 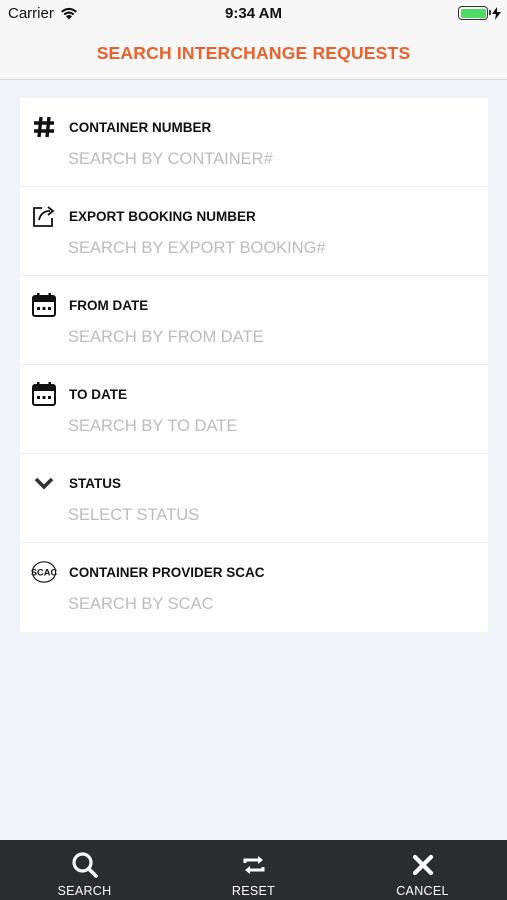 I want to click on cancel-button: CANCEL, so click(x=422, y=870).